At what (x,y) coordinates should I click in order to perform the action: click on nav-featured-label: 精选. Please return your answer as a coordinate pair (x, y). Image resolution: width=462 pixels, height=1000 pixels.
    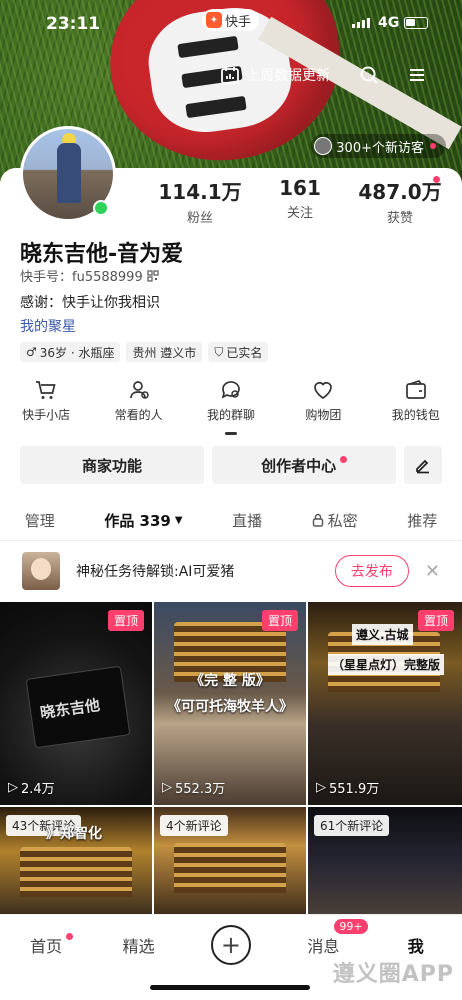
    Looking at the image, I should click on (138, 946).